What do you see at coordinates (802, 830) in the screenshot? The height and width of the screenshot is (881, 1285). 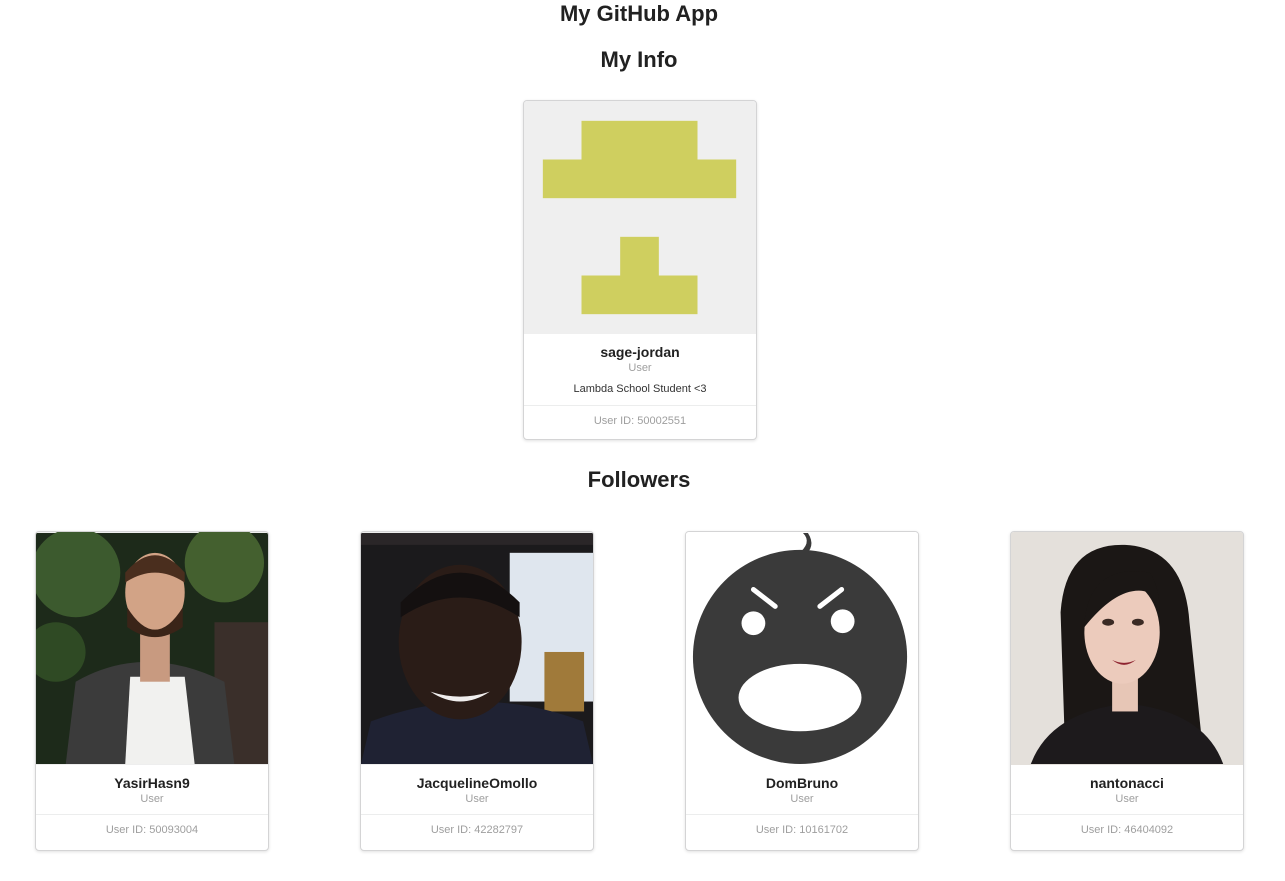 I see `follower-user-id: User ID: 10161702` at bounding box center [802, 830].